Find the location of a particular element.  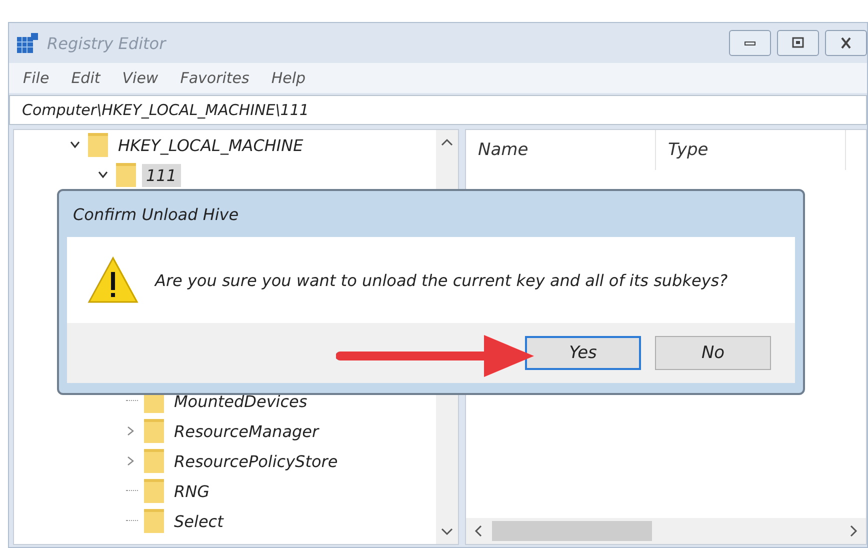

dialog-title: Confirm Unload Hive is located at coordinates (156, 215).